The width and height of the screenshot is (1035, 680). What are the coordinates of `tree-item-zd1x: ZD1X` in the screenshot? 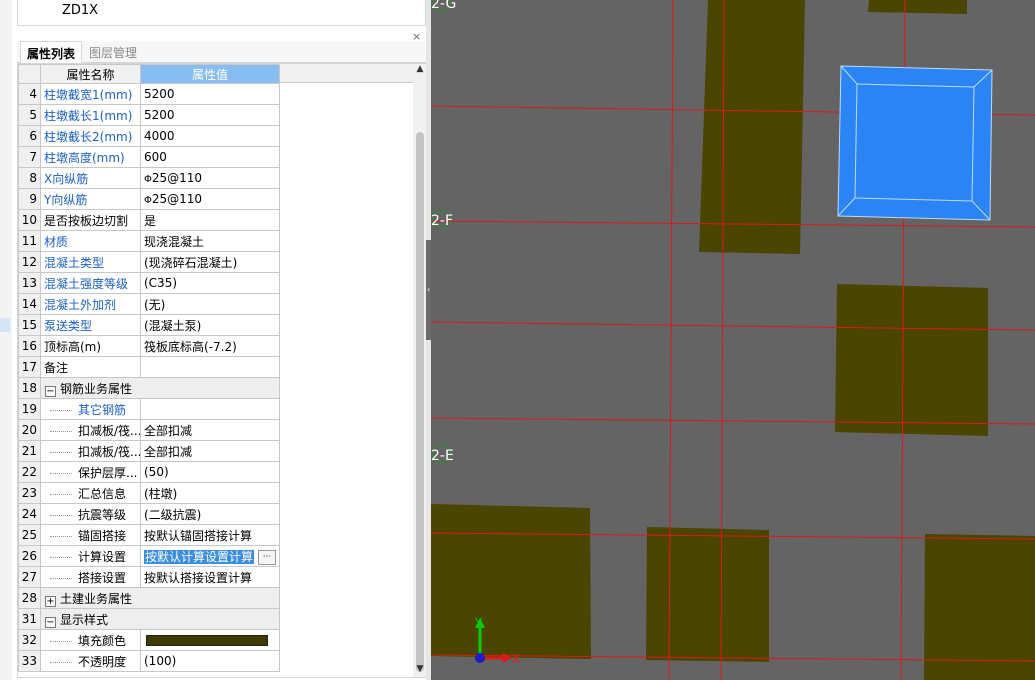 It's located at (80, 10).